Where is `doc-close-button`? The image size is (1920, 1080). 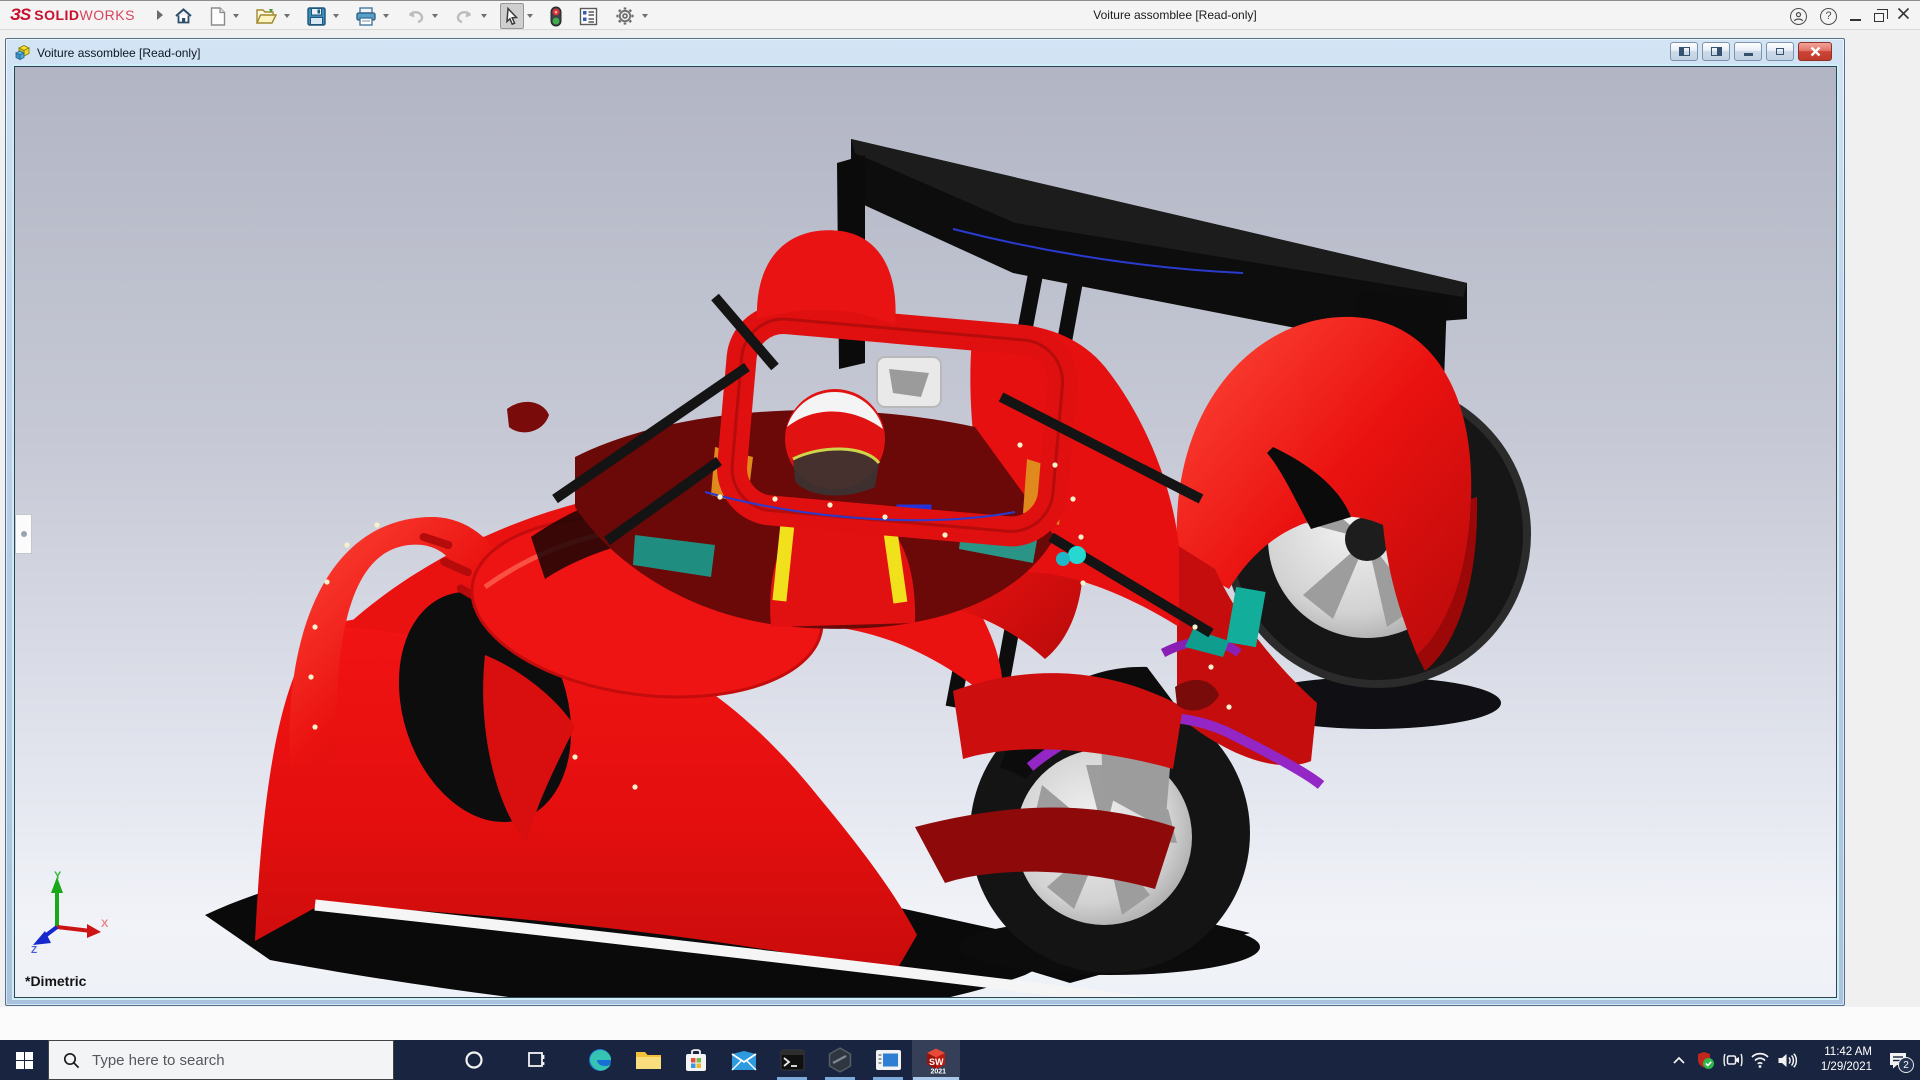 doc-close-button is located at coordinates (1815, 51).